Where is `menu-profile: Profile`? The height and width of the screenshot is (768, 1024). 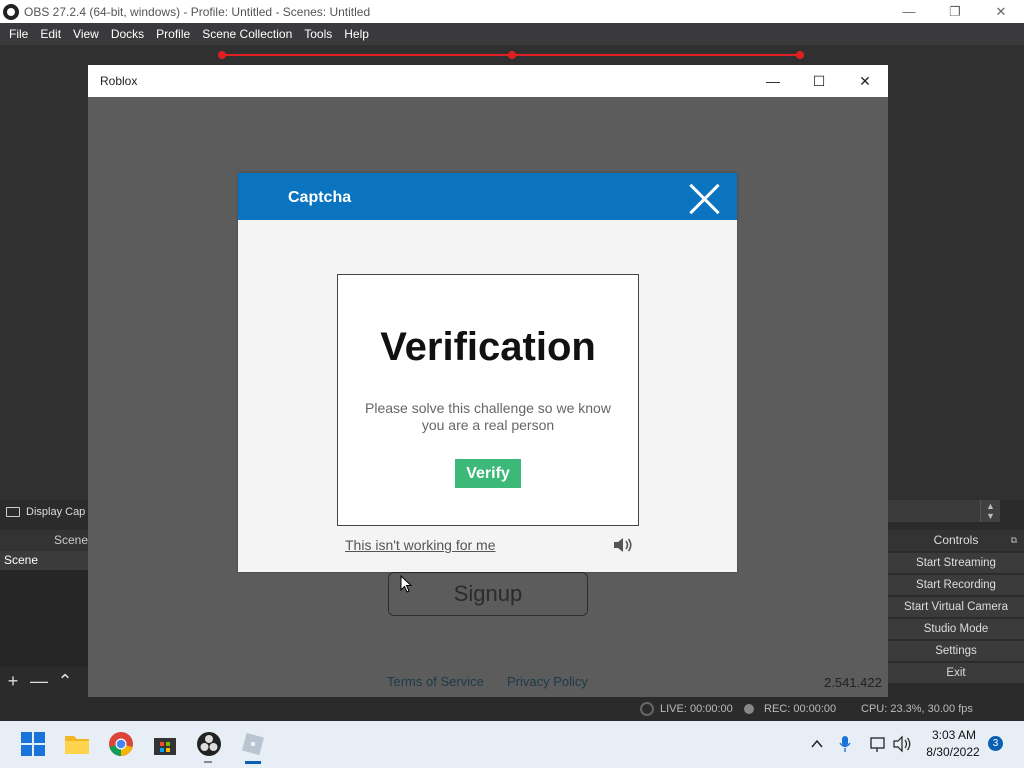 menu-profile: Profile is located at coordinates (173, 34).